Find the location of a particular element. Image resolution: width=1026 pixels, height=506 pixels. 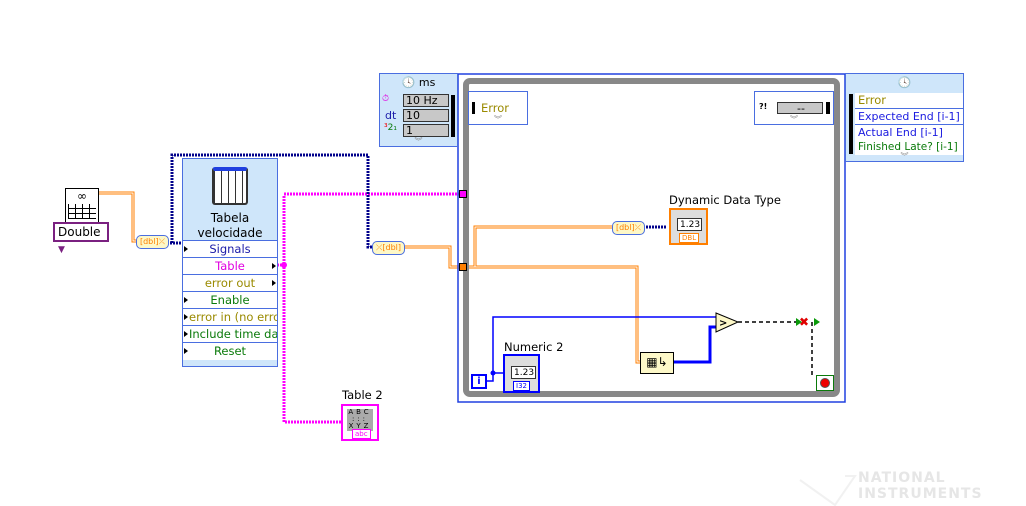

wire-junction is located at coordinates (284, 265).